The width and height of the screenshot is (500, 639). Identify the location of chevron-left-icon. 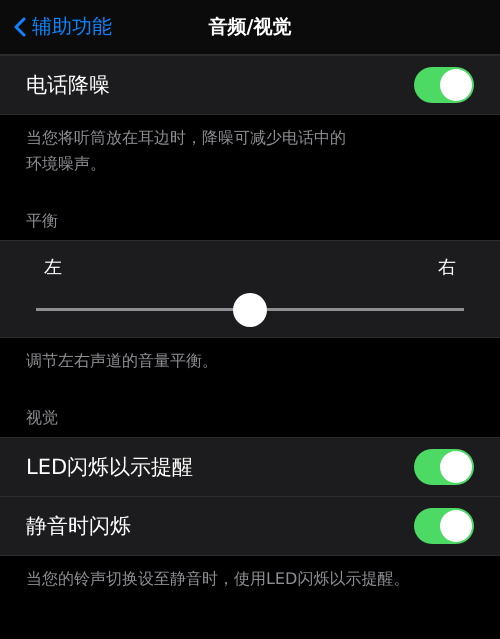
(20, 26).